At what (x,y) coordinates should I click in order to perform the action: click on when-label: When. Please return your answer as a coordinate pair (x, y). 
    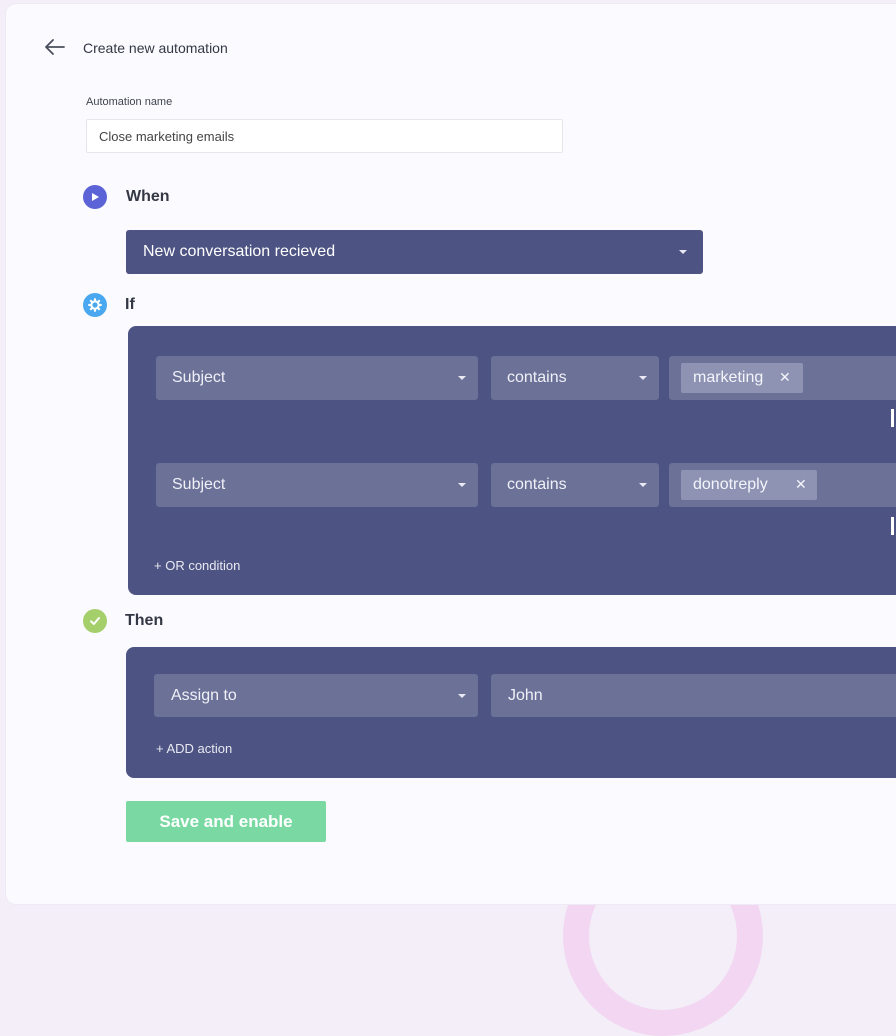
    Looking at the image, I should click on (148, 196).